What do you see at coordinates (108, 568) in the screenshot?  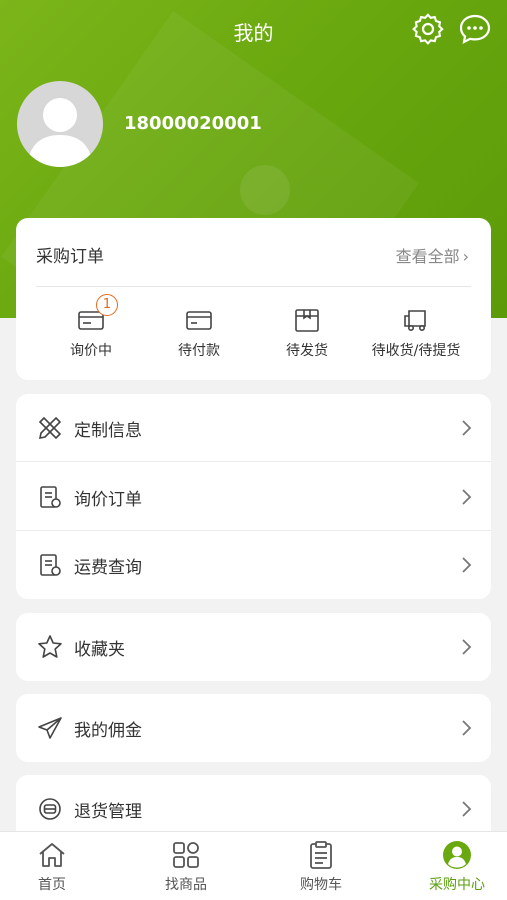 I see `menu-item-label: 运费查询` at bounding box center [108, 568].